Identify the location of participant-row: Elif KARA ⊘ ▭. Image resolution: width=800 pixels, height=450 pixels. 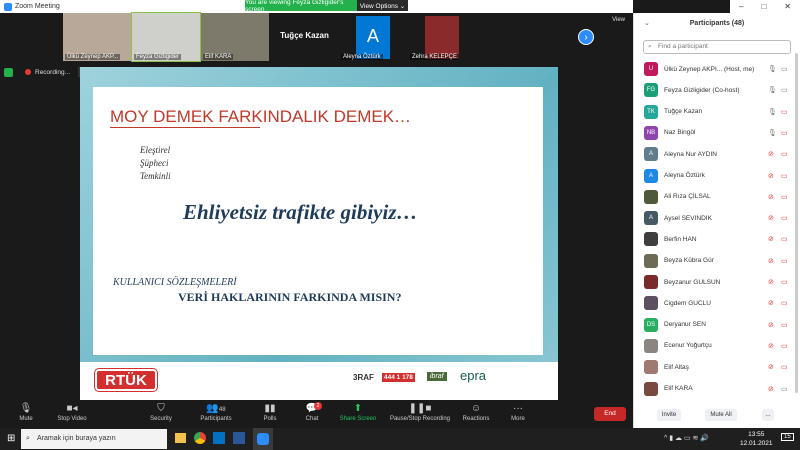
(719, 389).